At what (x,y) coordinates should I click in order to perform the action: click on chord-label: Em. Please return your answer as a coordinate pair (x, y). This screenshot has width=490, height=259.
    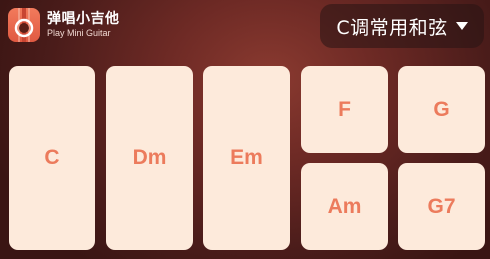
    Looking at the image, I should click on (246, 157).